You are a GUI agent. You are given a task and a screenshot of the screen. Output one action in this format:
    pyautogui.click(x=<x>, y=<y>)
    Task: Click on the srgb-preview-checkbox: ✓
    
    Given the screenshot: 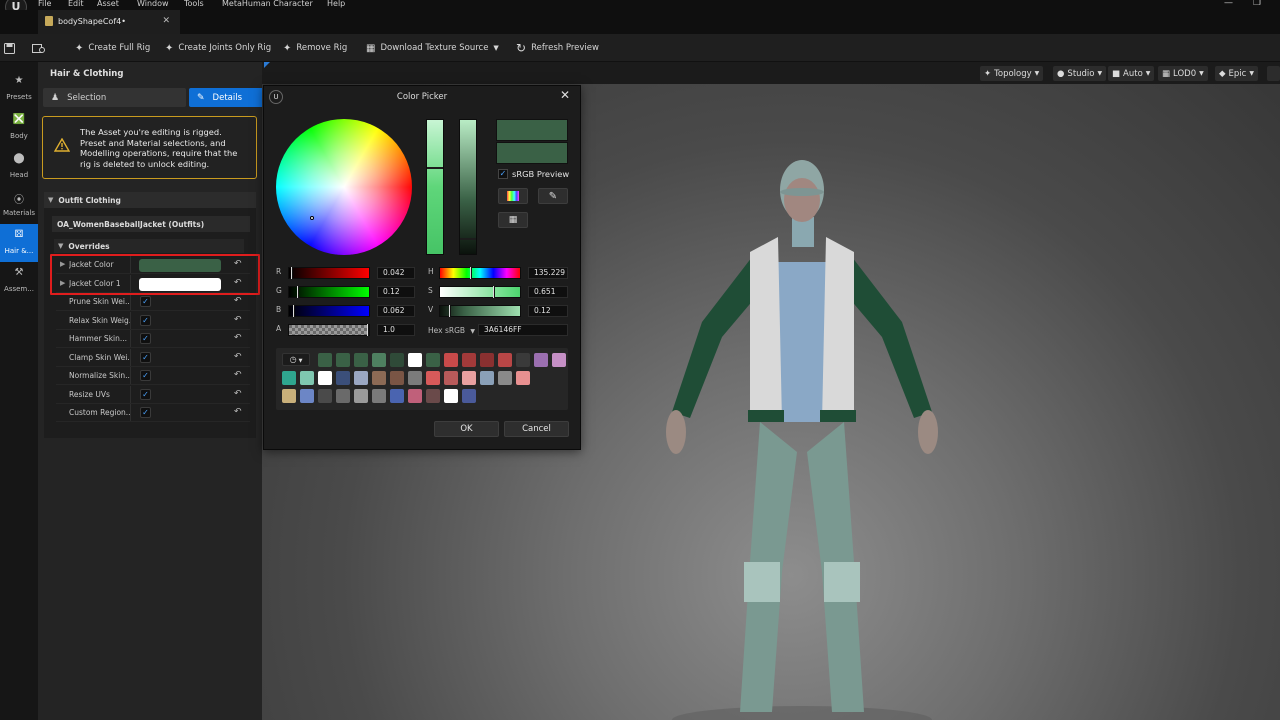 What is the action you would take?
    pyautogui.click(x=503, y=174)
    